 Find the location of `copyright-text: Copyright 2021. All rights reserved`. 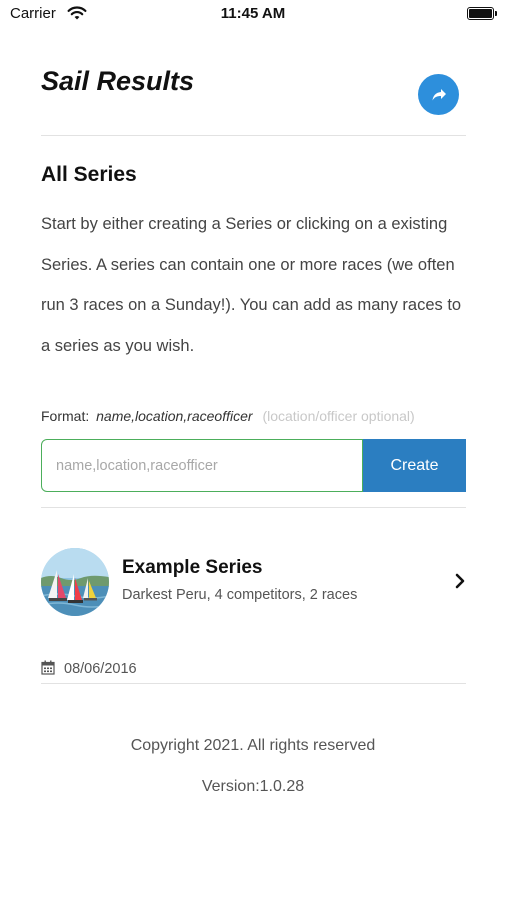

copyright-text: Copyright 2021. All rights reserved is located at coordinates (253, 745).